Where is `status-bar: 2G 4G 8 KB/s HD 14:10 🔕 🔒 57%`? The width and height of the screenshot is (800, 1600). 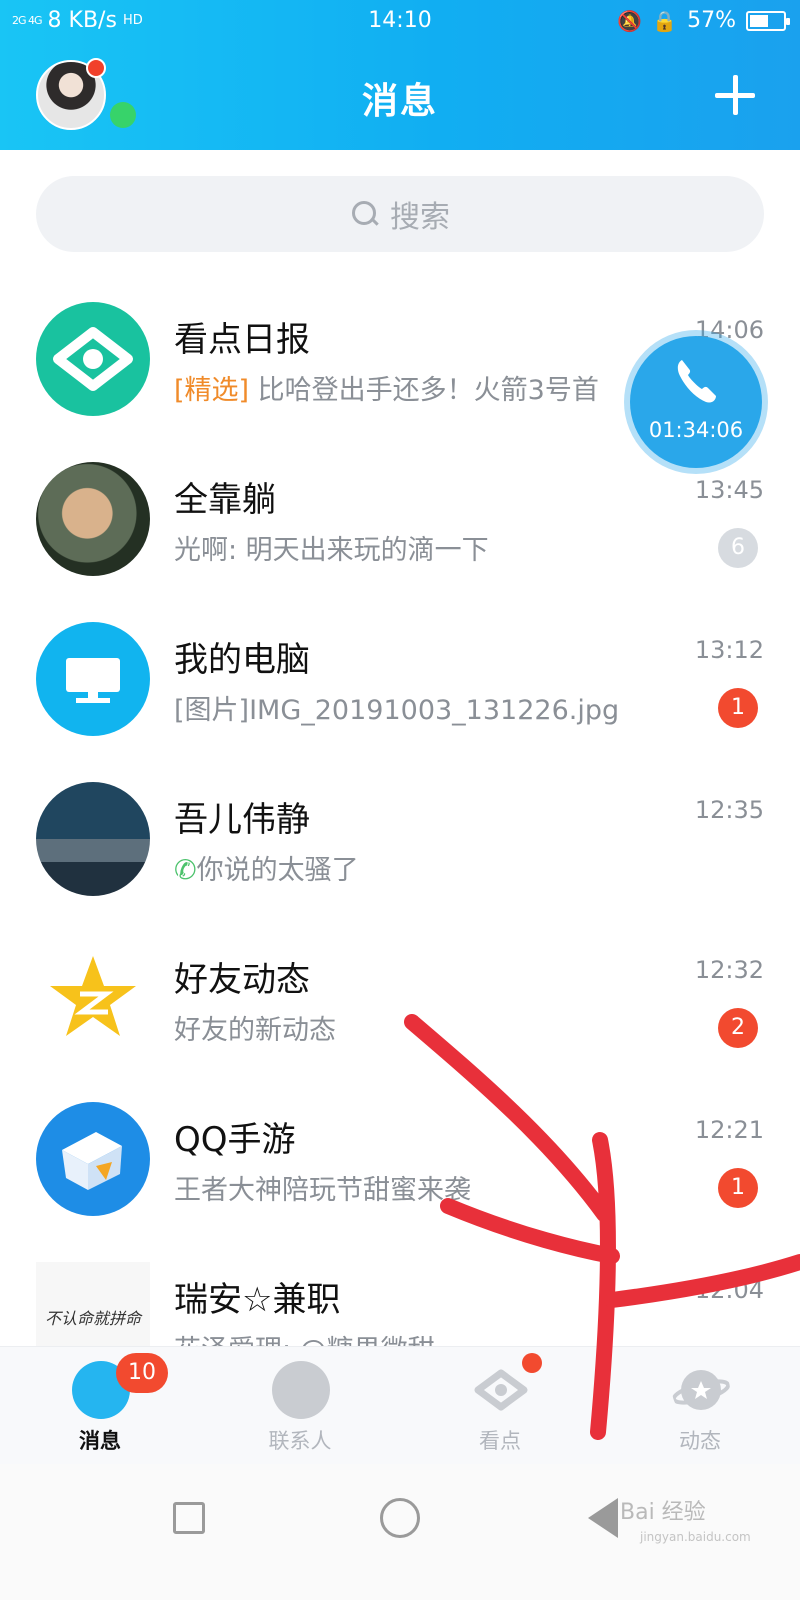 status-bar: 2G 4G 8 KB/s HD 14:10 🔕 🔒 57% is located at coordinates (400, 21).